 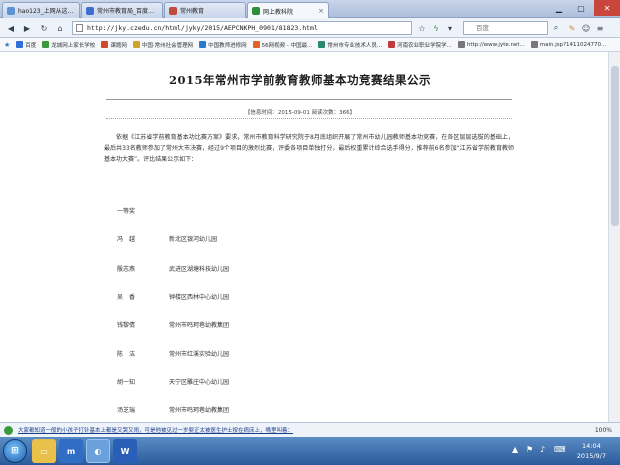 I want to click on tab-online-research-institute: 网上教科院 ×, so click(x=288, y=10).